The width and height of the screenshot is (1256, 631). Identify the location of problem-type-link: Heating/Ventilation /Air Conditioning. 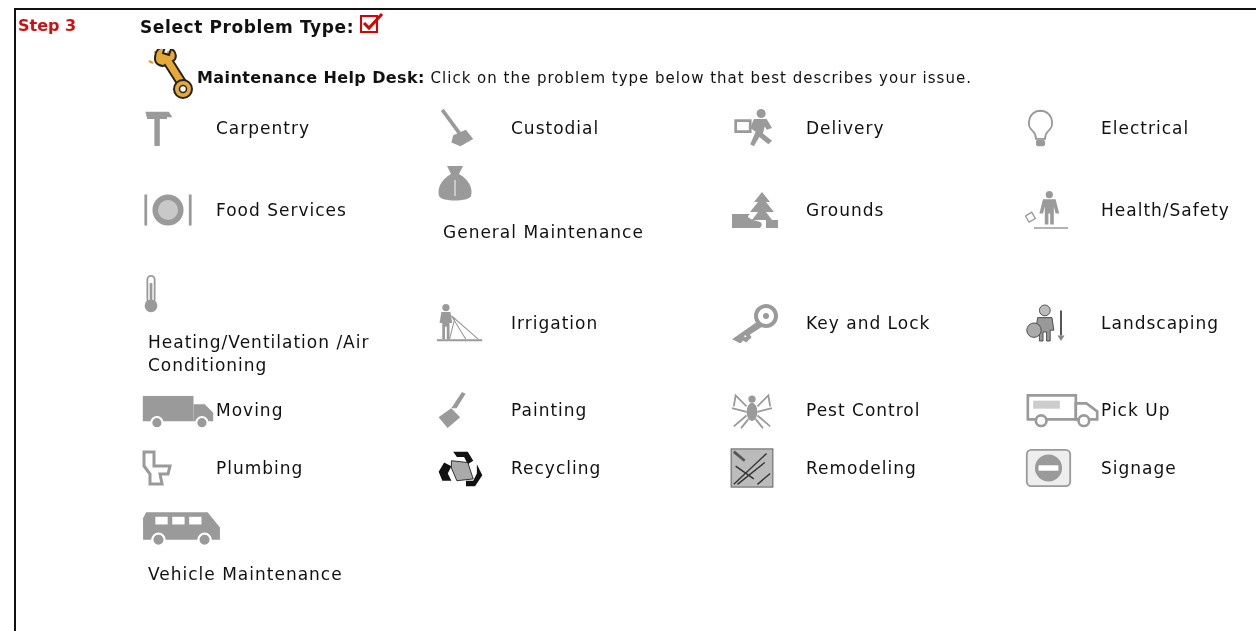
(279, 321).